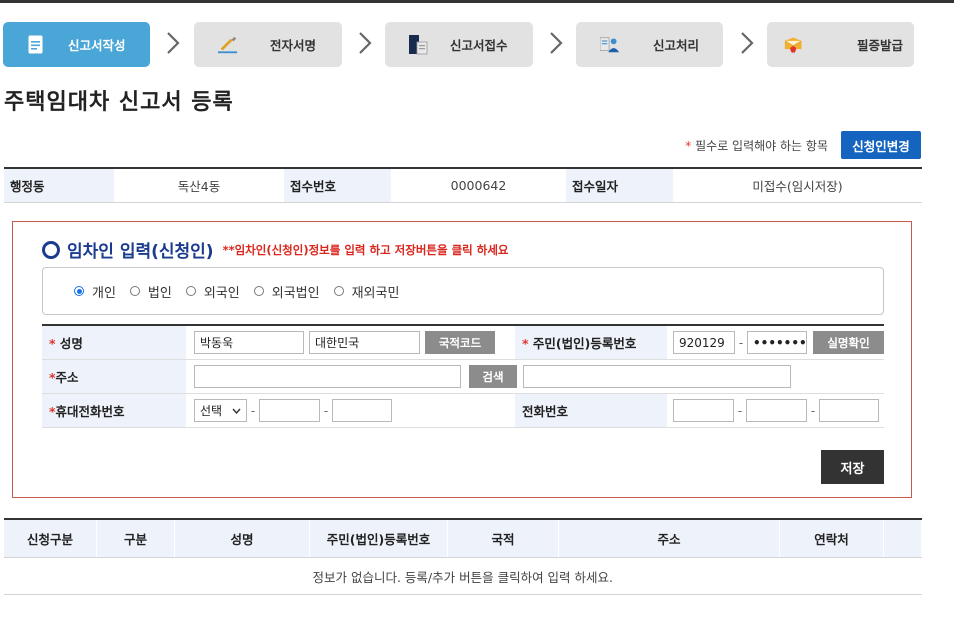 This screenshot has height=640, width=954. I want to click on step-label: 신고서접수, so click(479, 45).